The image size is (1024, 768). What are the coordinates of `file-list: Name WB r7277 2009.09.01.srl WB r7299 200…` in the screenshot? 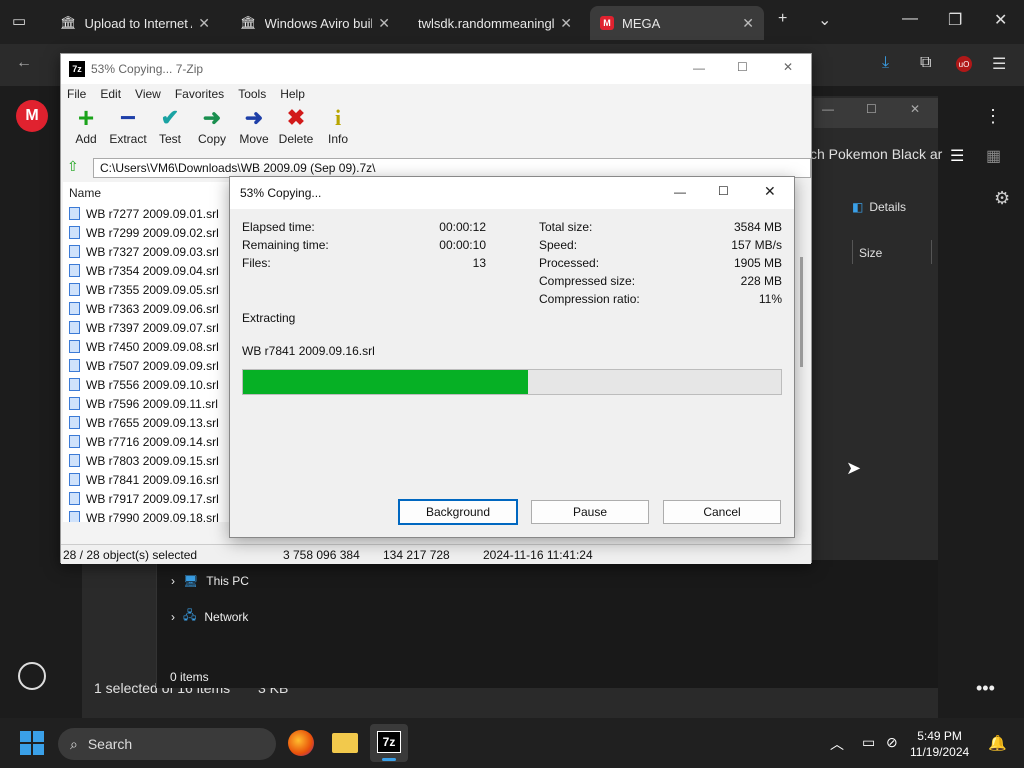 It's located at (148, 352).